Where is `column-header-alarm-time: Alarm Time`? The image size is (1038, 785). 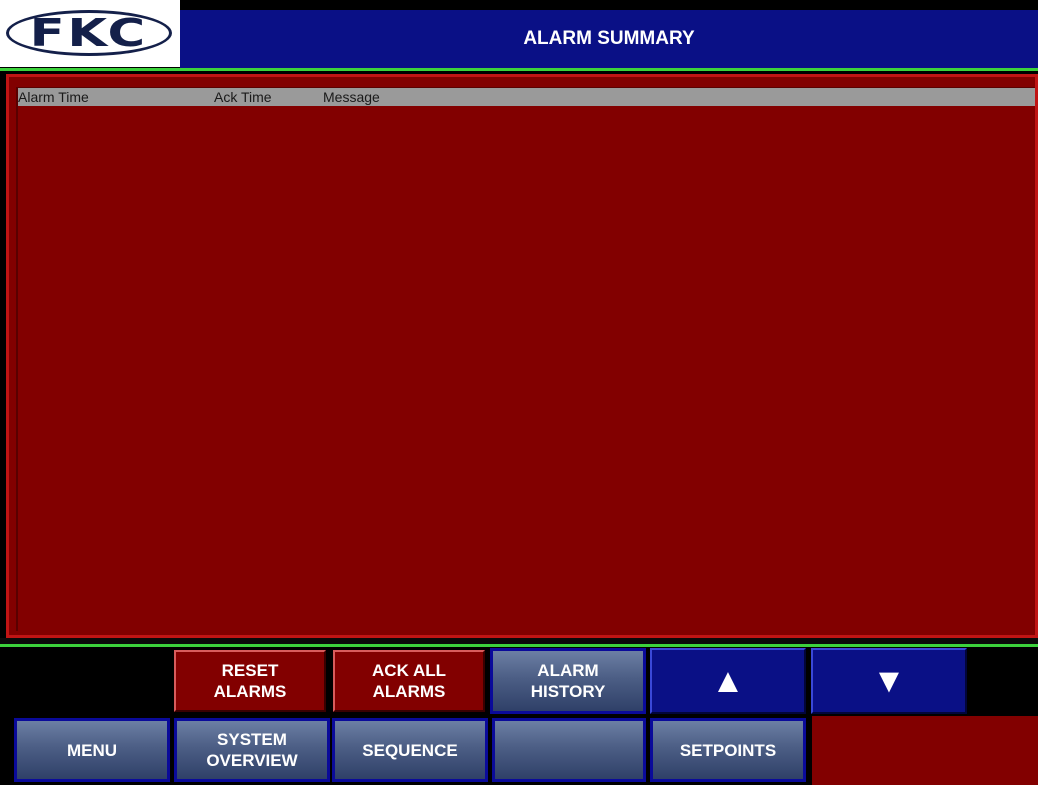
column-header-alarm-time: Alarm Time is located at coordinates (53, 97).